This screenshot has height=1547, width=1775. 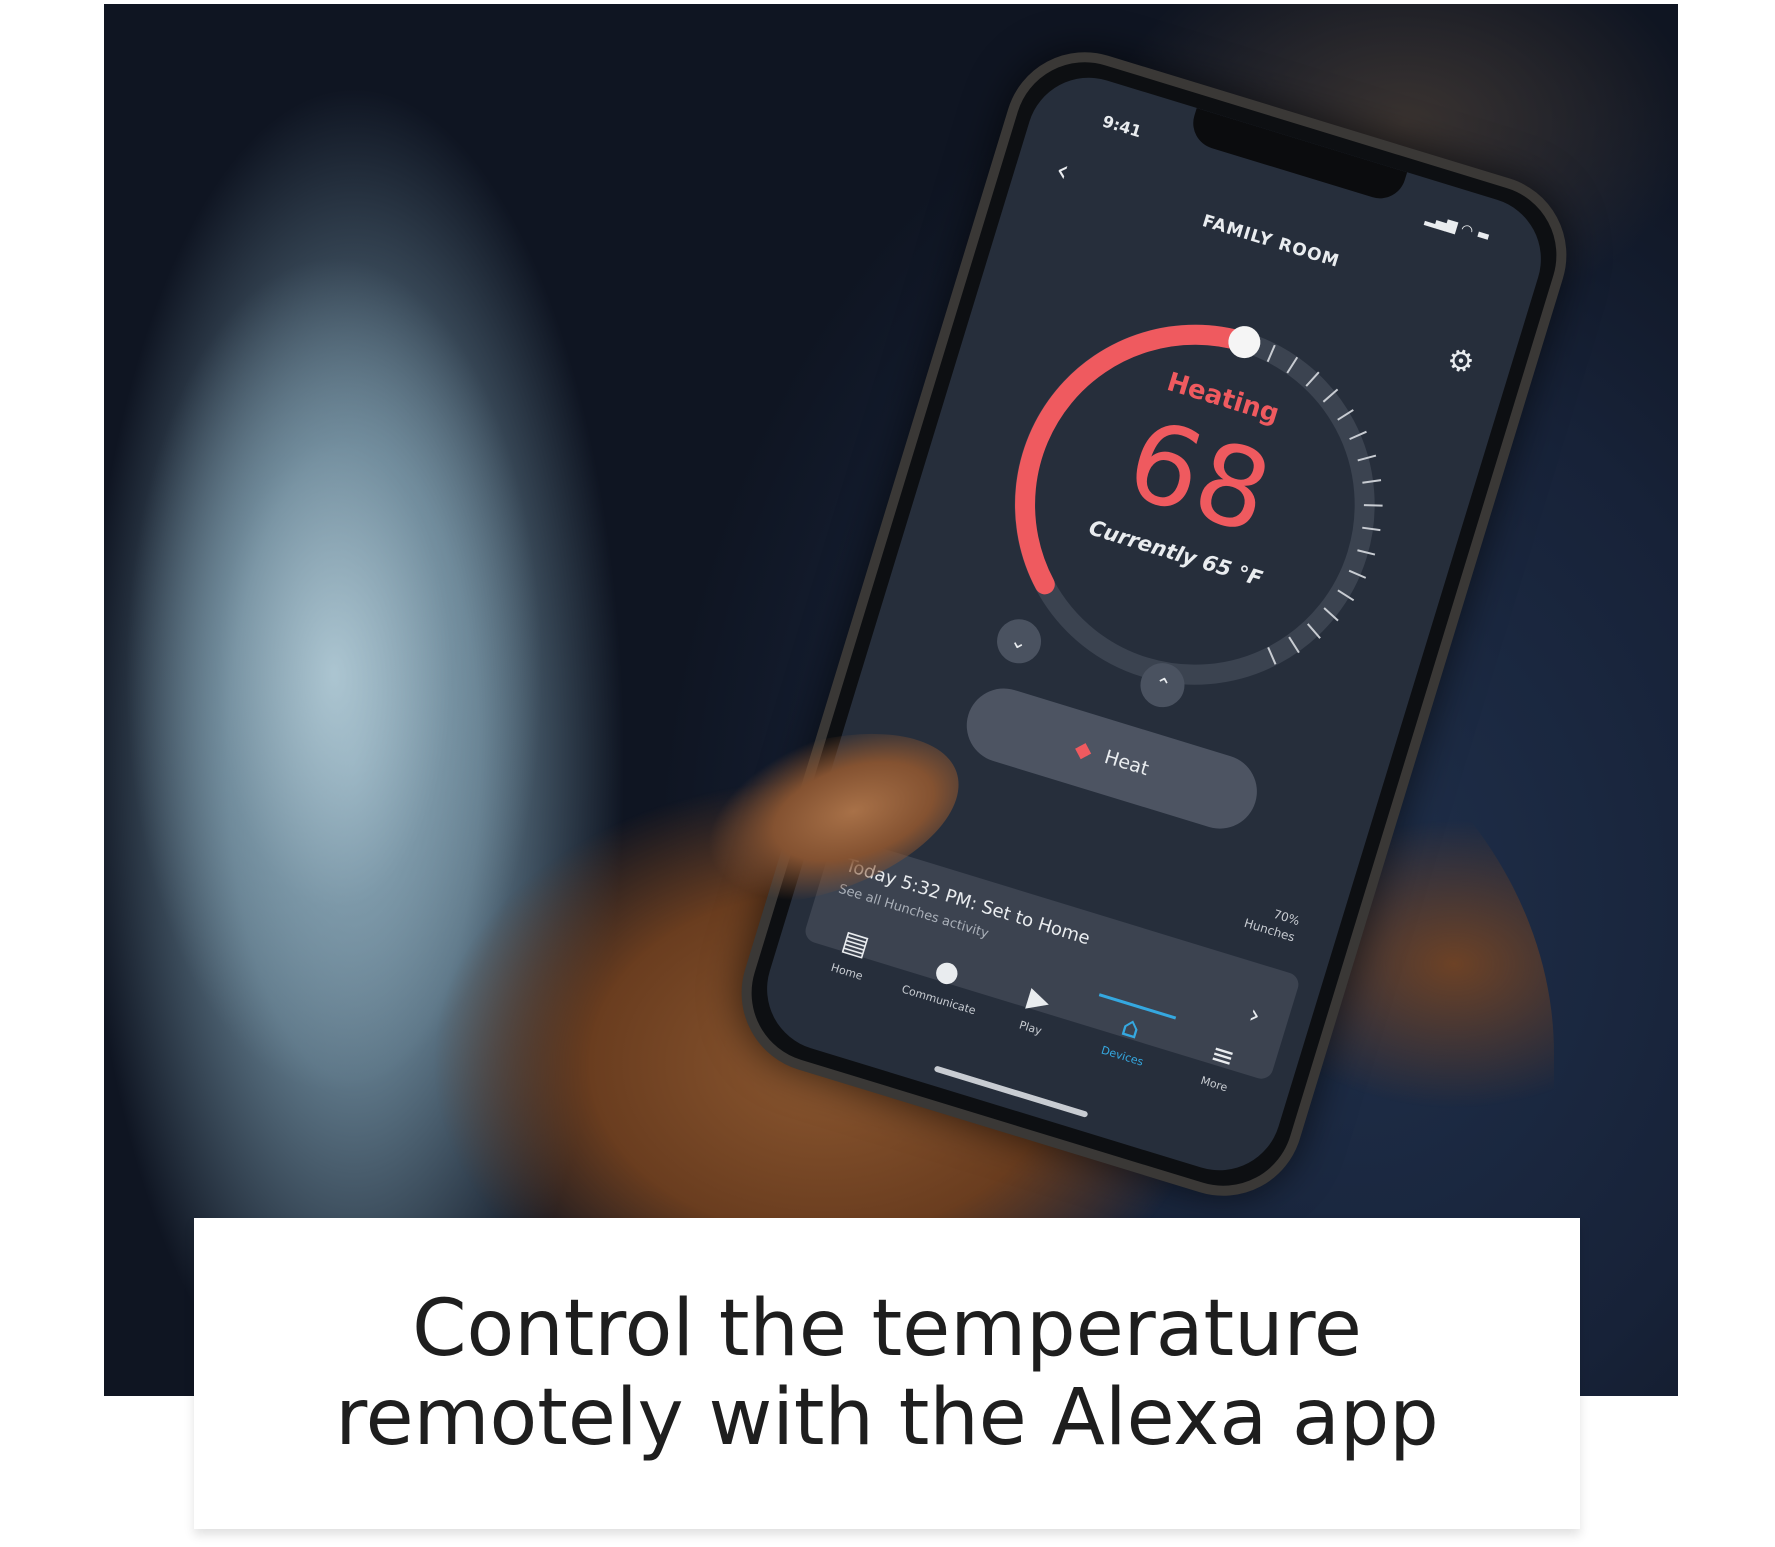 I want to click on humidity-readout: 70% Hunches, so click(x=1272, y=922).